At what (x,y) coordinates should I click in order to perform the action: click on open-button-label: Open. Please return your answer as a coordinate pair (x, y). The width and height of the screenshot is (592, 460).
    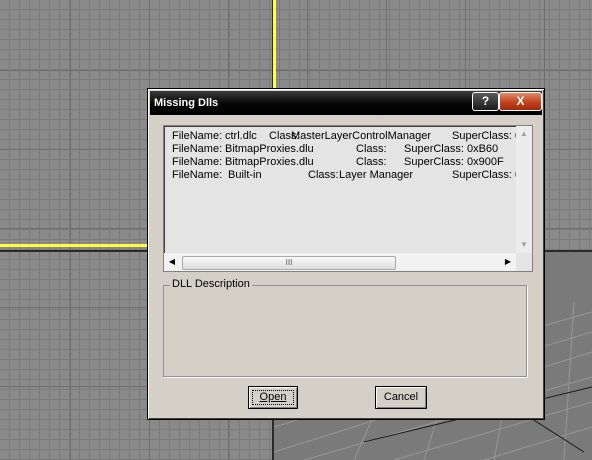
    Looking at the image, I should click on (273, 397).